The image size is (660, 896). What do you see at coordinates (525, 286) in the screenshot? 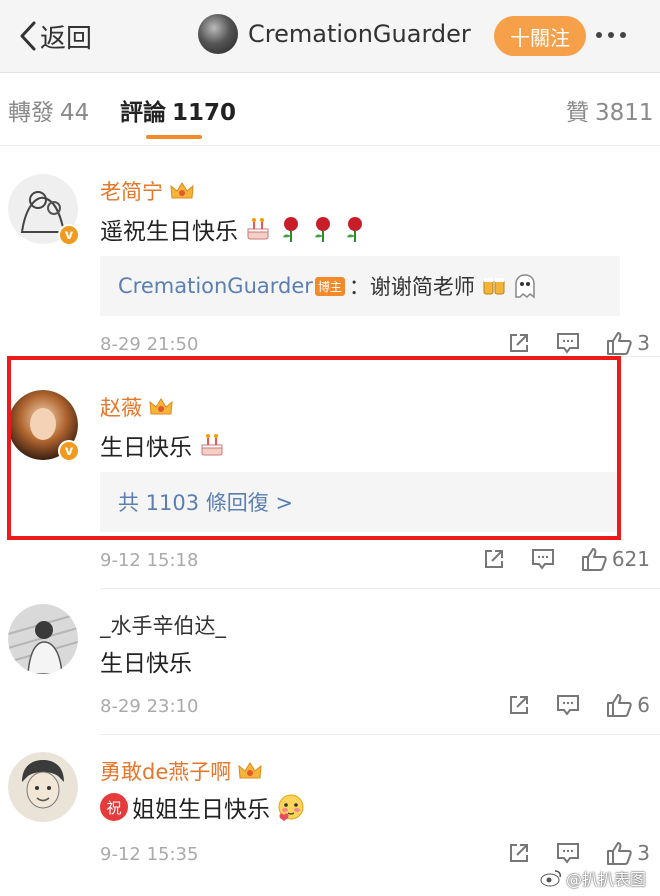
I see `ghost-emoji-icon` at bounding box center [525, 286].